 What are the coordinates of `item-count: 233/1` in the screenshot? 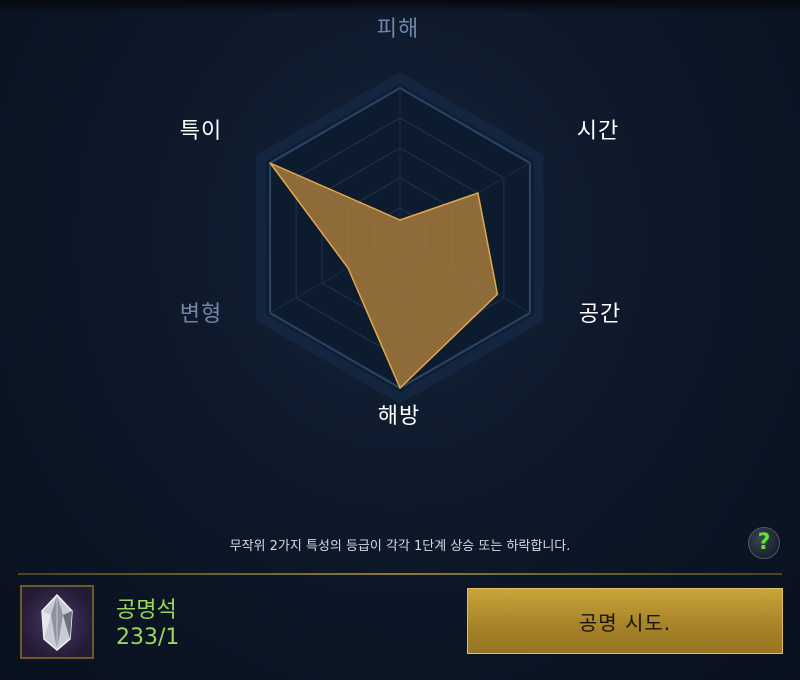 It's located at (148, 637).